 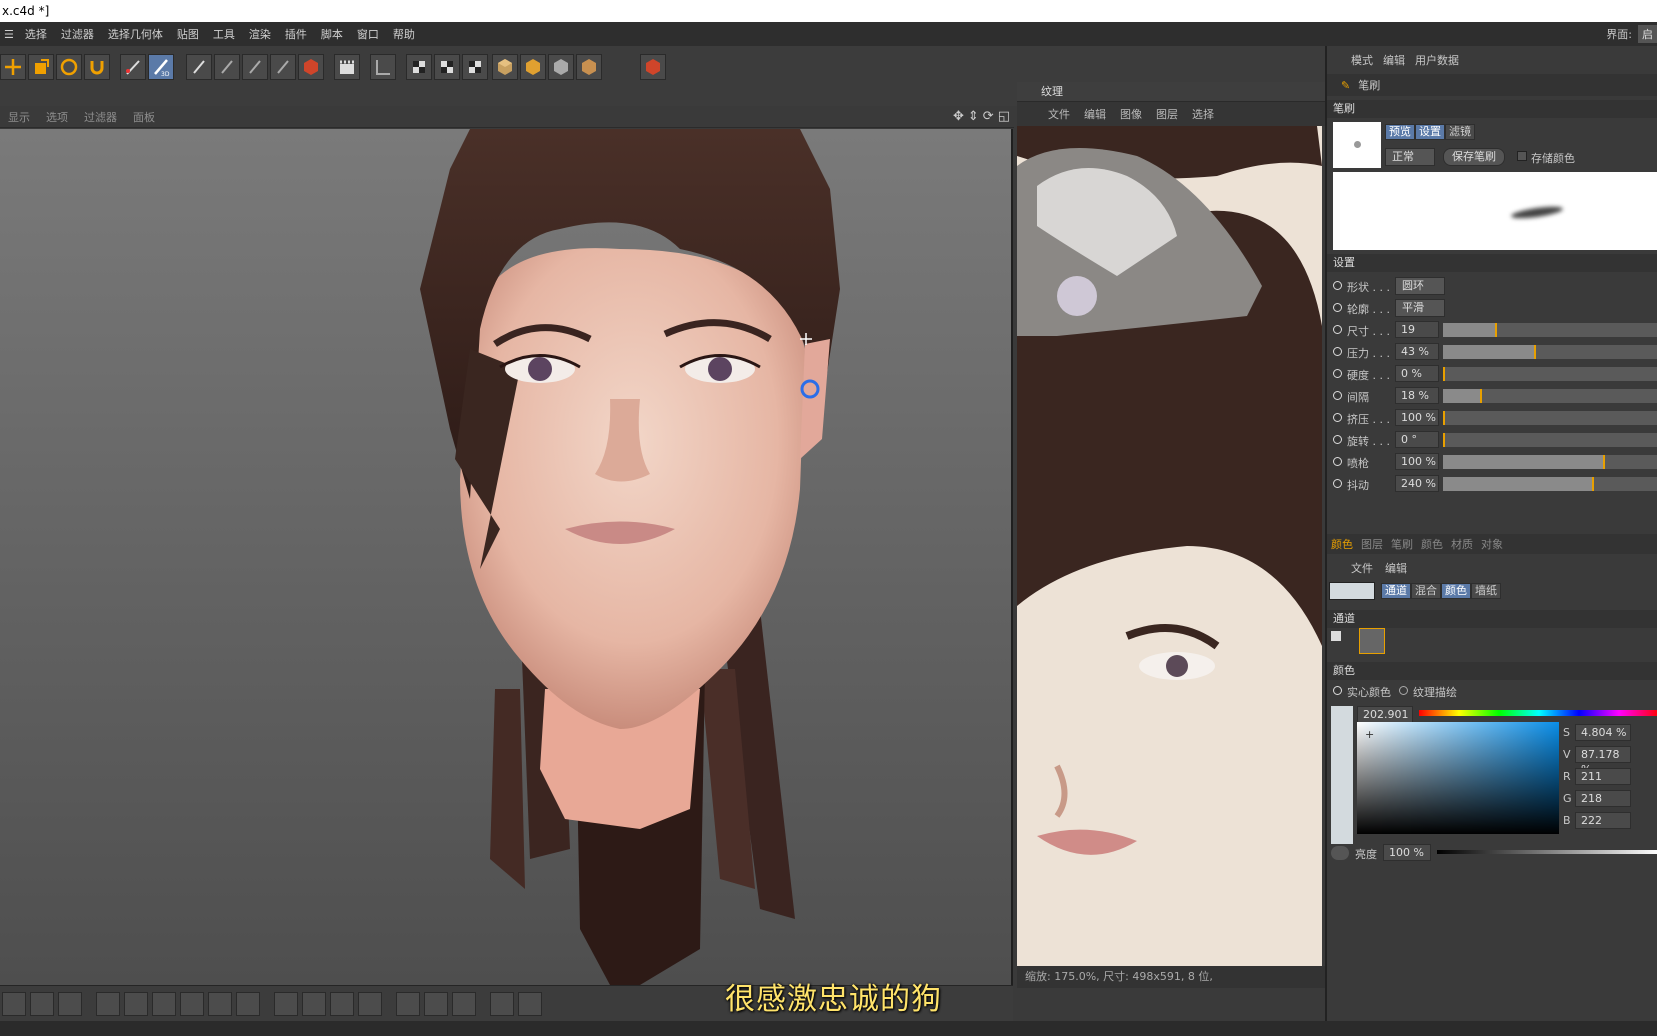 I want to click on b-field: 222, so click(x=1603, y=820).